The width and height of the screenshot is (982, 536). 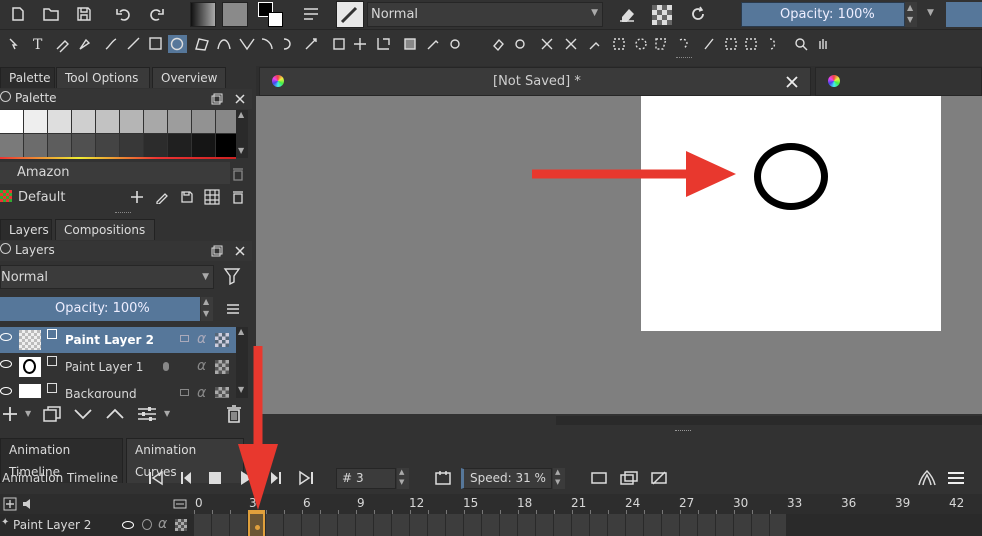 What do you see at coordinates (233, 309) in the screenshot?
I see `layers-menu-icon` at bounding box center [233, 309].